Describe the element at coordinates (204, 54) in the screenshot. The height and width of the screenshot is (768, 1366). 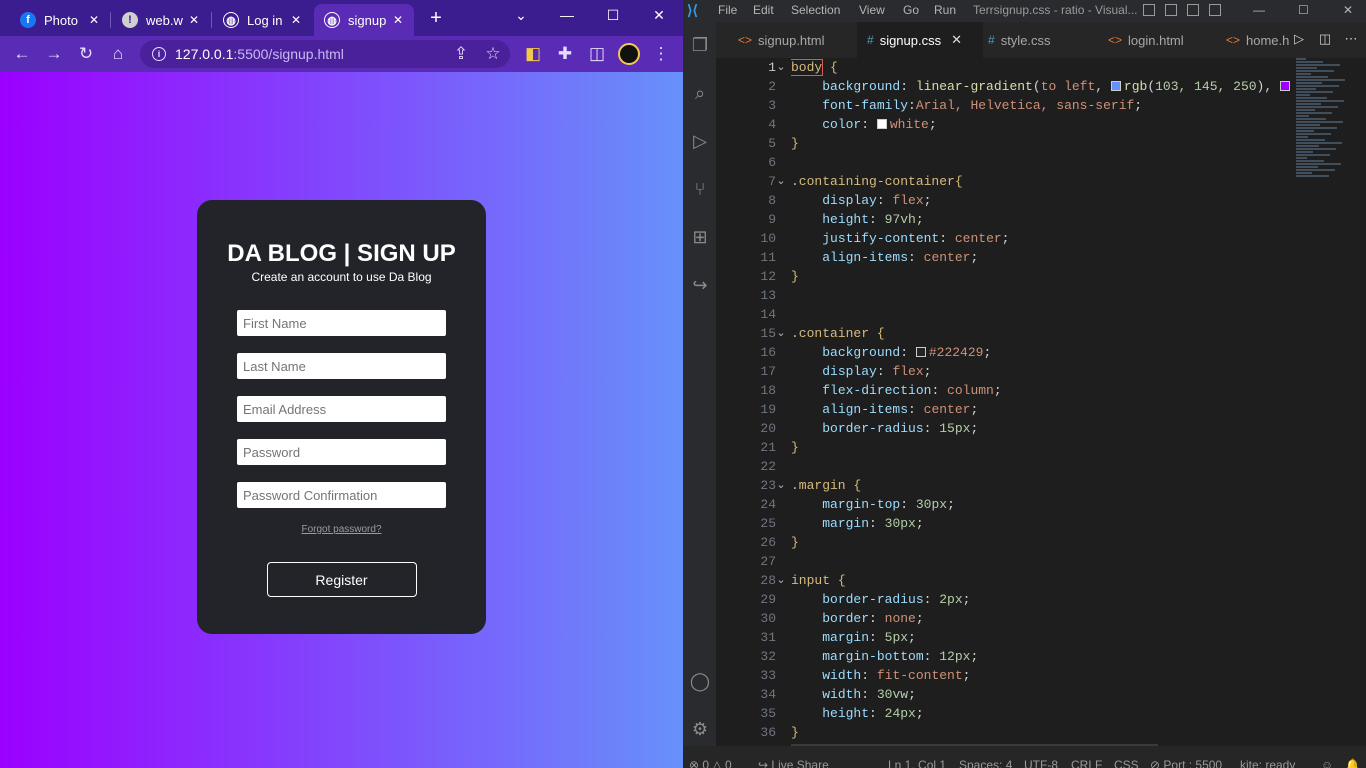
I see `url-host: 127.0.0.1` at that location.